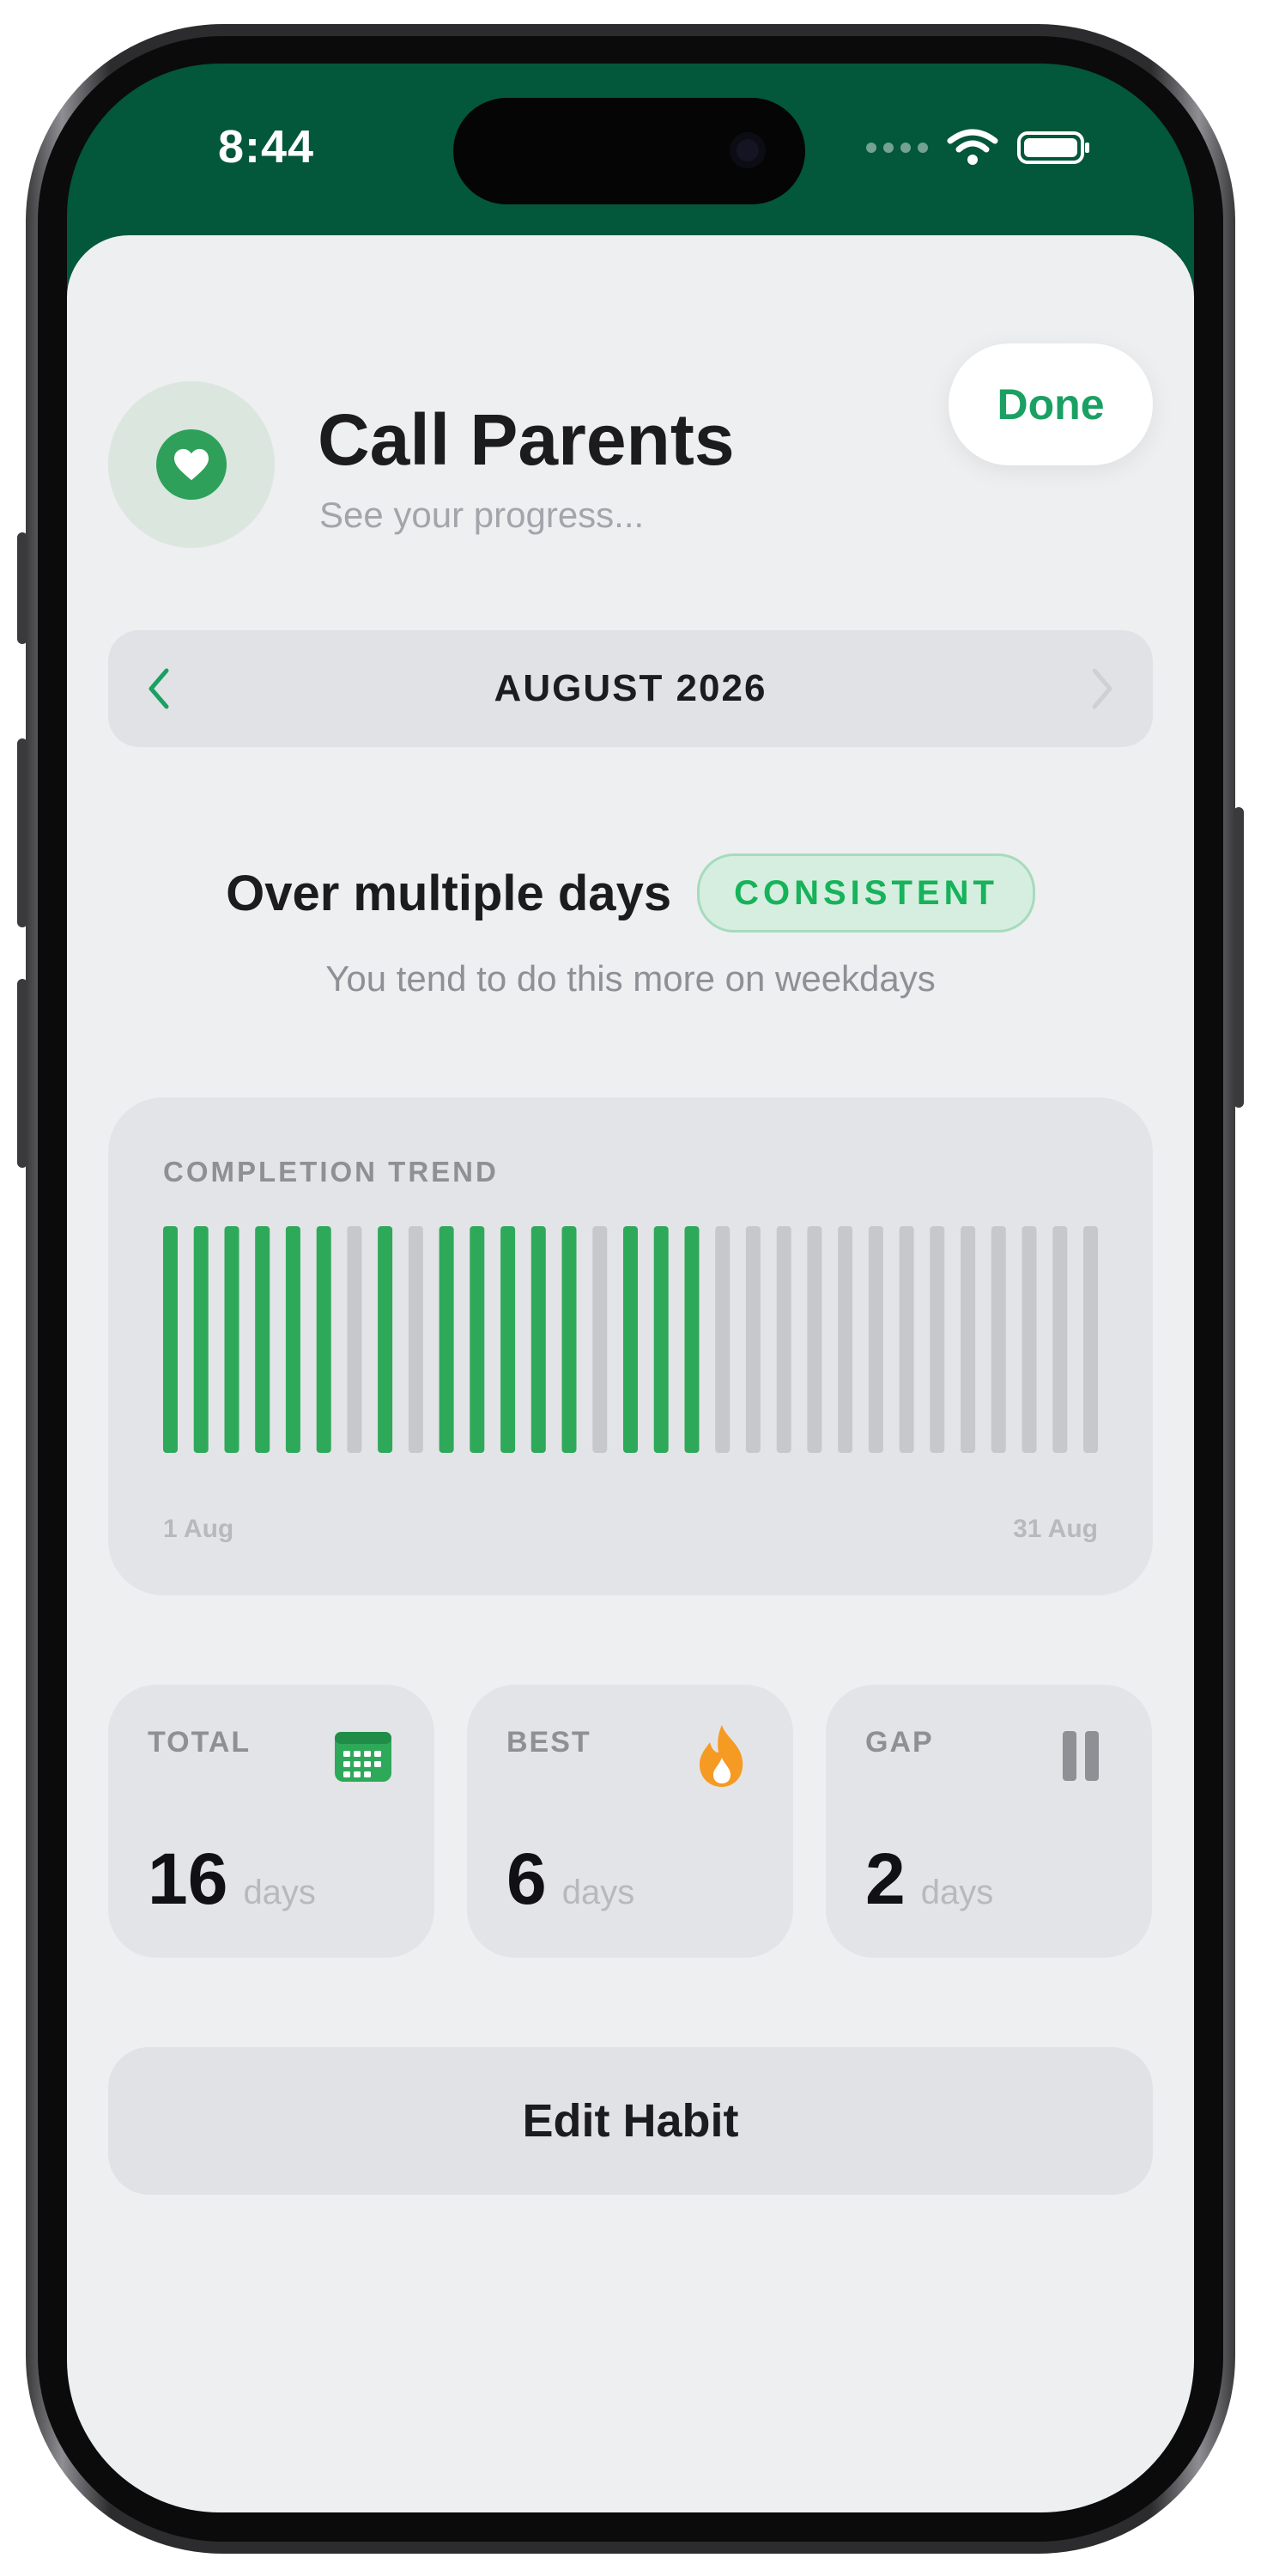 The image size is (1261, 2576). I want to click on wifi-icon, so click(973, 147).